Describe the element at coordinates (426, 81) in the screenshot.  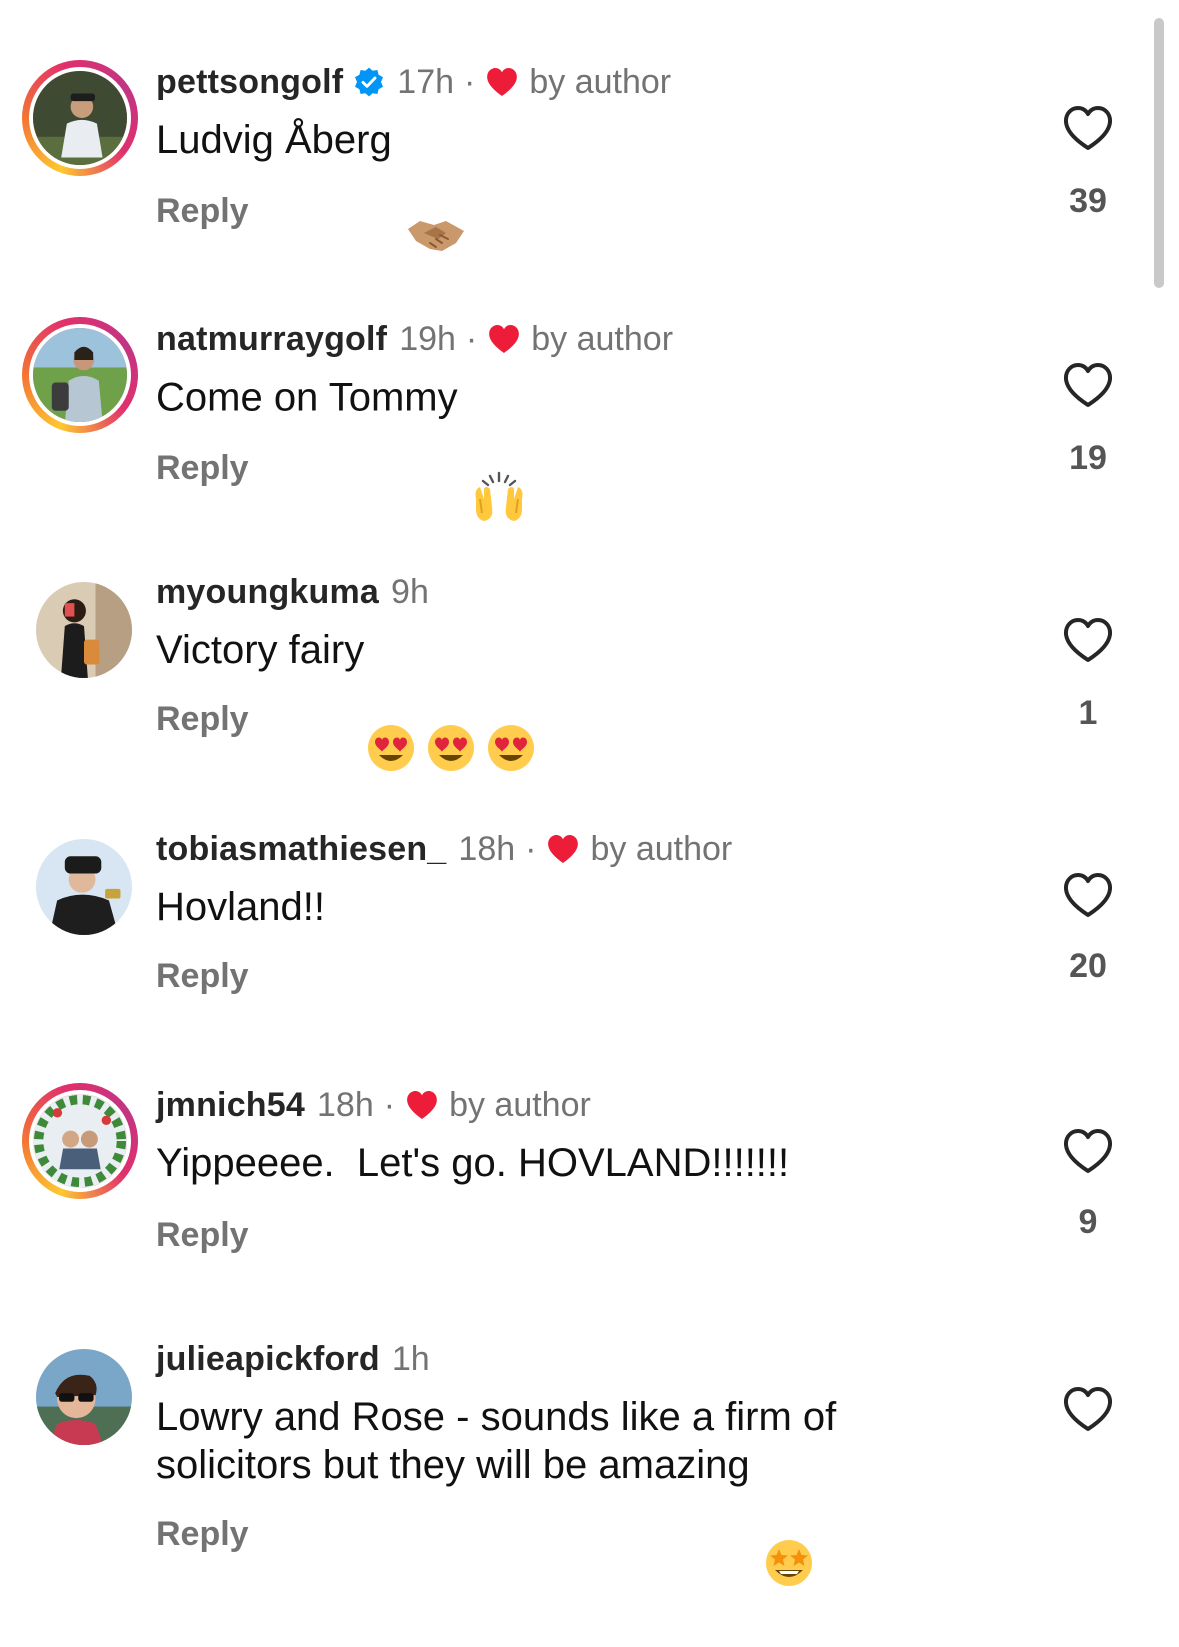
I see `comment-time: 17h` at that location.